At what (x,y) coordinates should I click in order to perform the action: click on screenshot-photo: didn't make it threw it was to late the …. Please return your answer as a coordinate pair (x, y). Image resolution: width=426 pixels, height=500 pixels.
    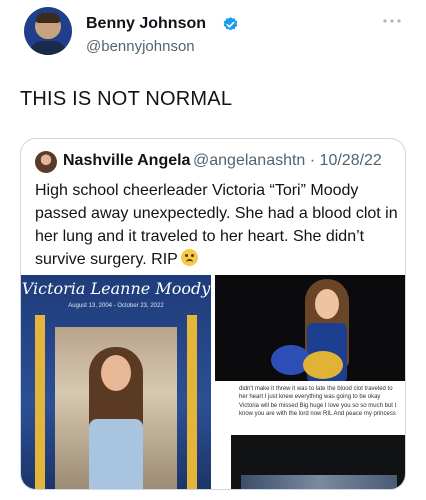
    Looking at the image, I should click on (310, 437).